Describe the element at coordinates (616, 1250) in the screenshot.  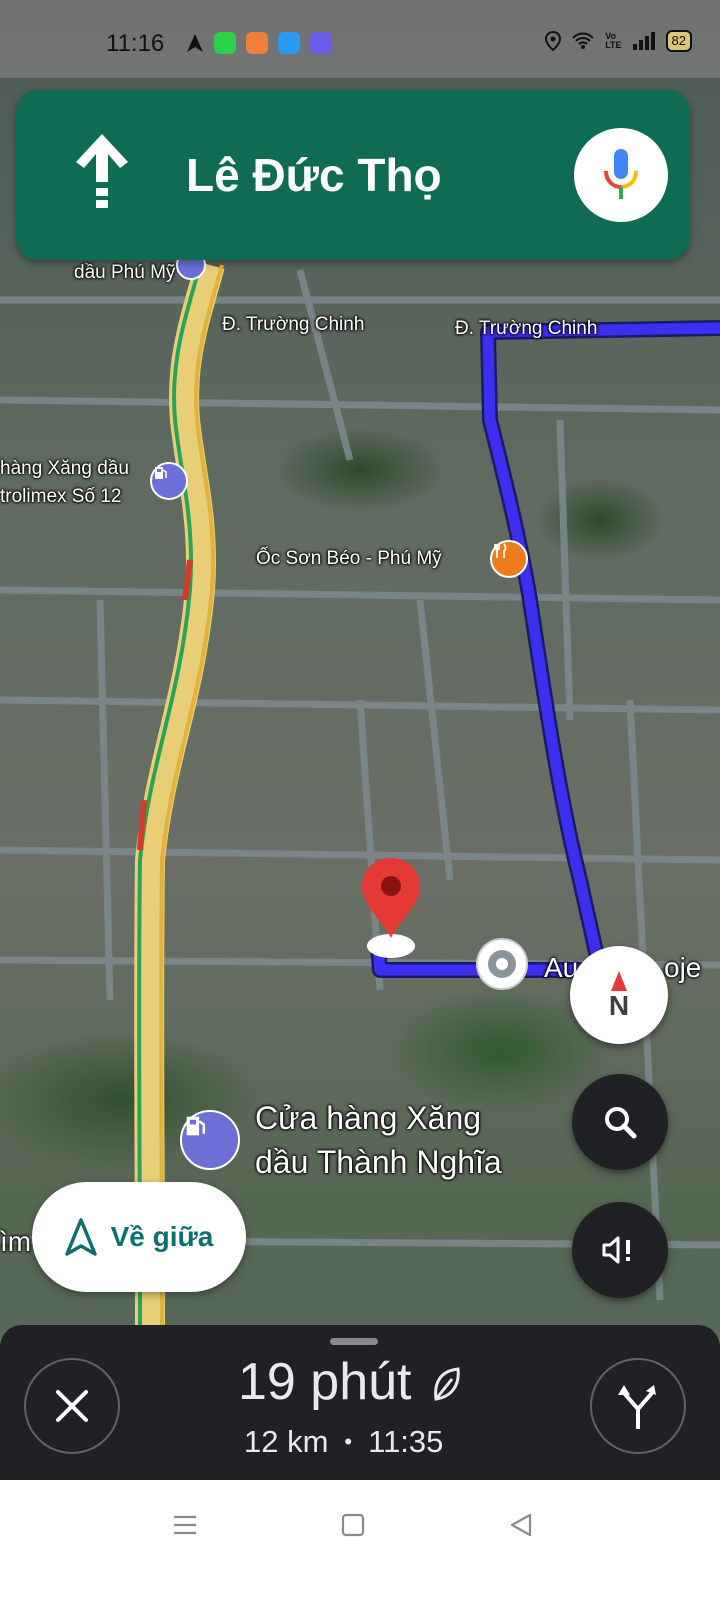
I see `speaker-alert-icon` at that location.